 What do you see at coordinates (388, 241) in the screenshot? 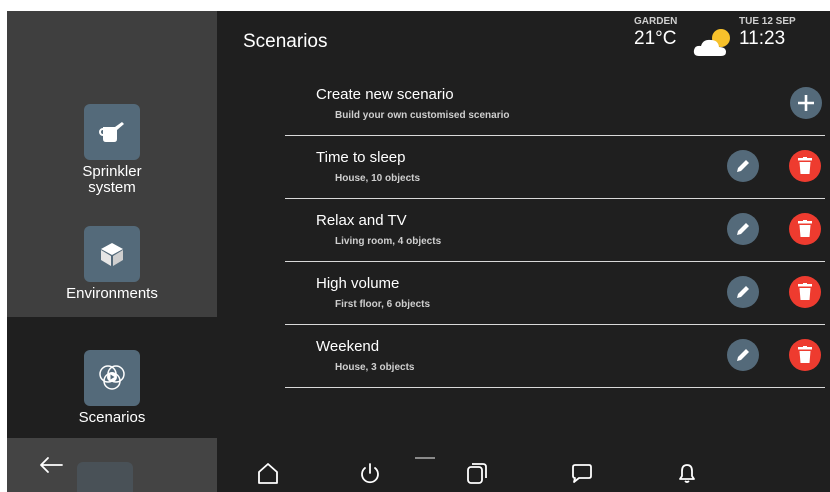
I see `scenario-subtitle: Living room, 4 objects` at bounding box center [388, 241].